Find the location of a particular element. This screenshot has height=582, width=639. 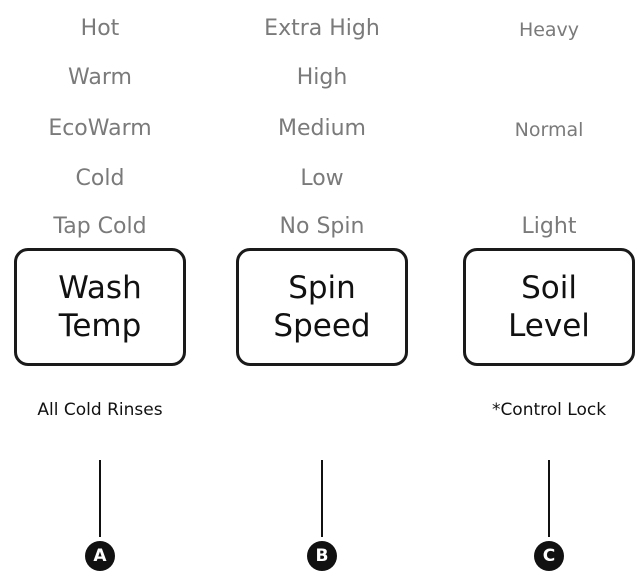

soil-level-button-line-1: Soil is located at coordinates (549, 288).